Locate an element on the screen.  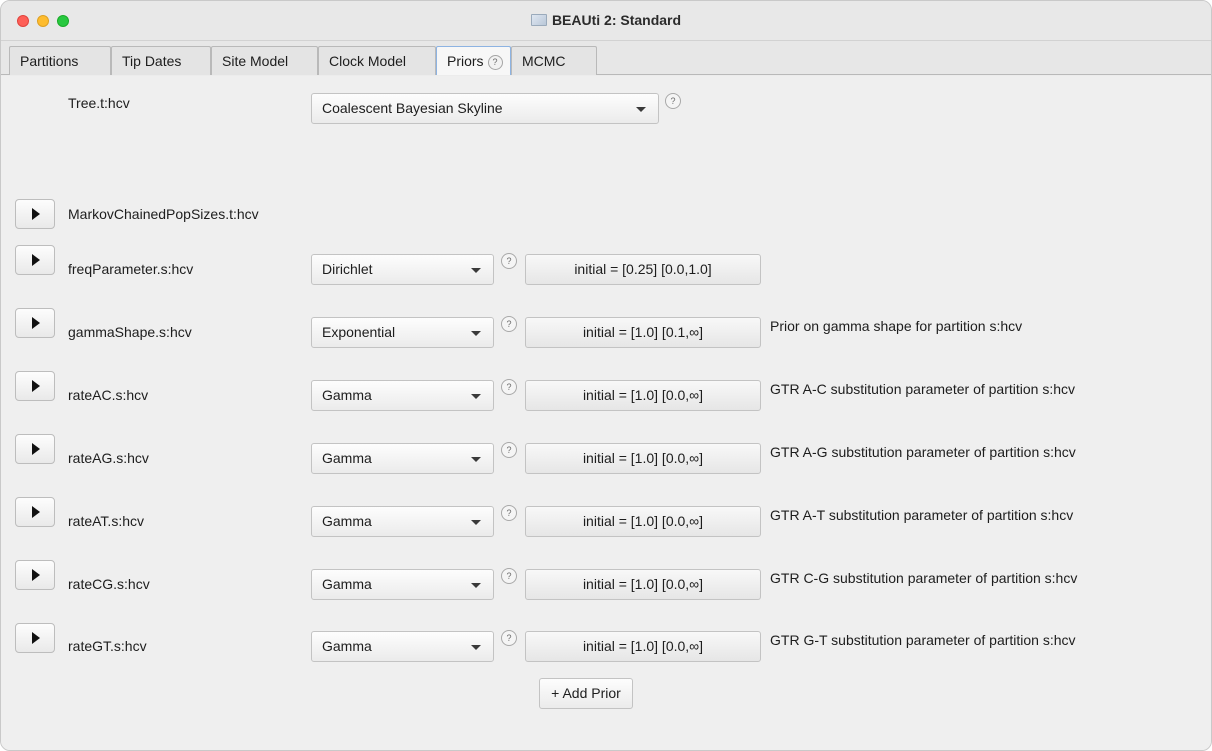
tab-label: Site Model is located at coordinates (255, 61).